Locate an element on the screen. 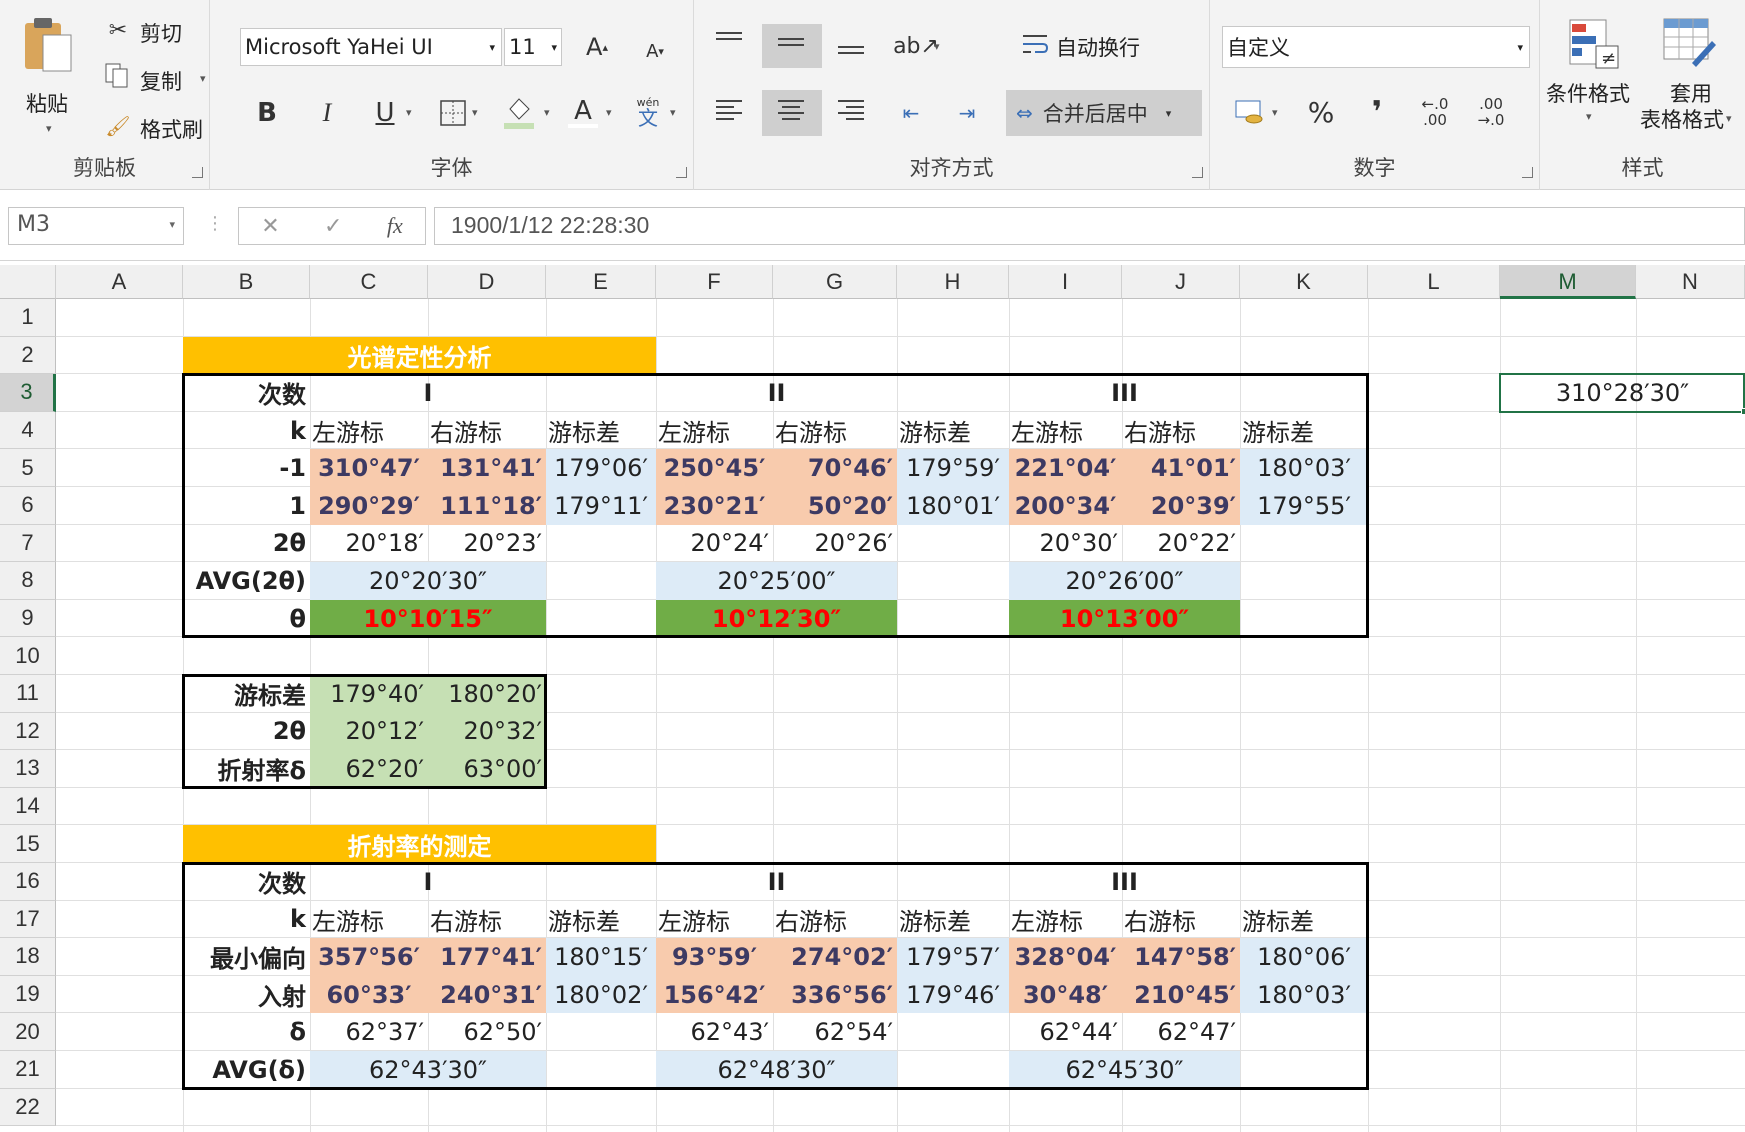 The width and height of the screenshot is (1745, 1132). delta-cell: 62°50′ is located at coordinates (487, 1032).